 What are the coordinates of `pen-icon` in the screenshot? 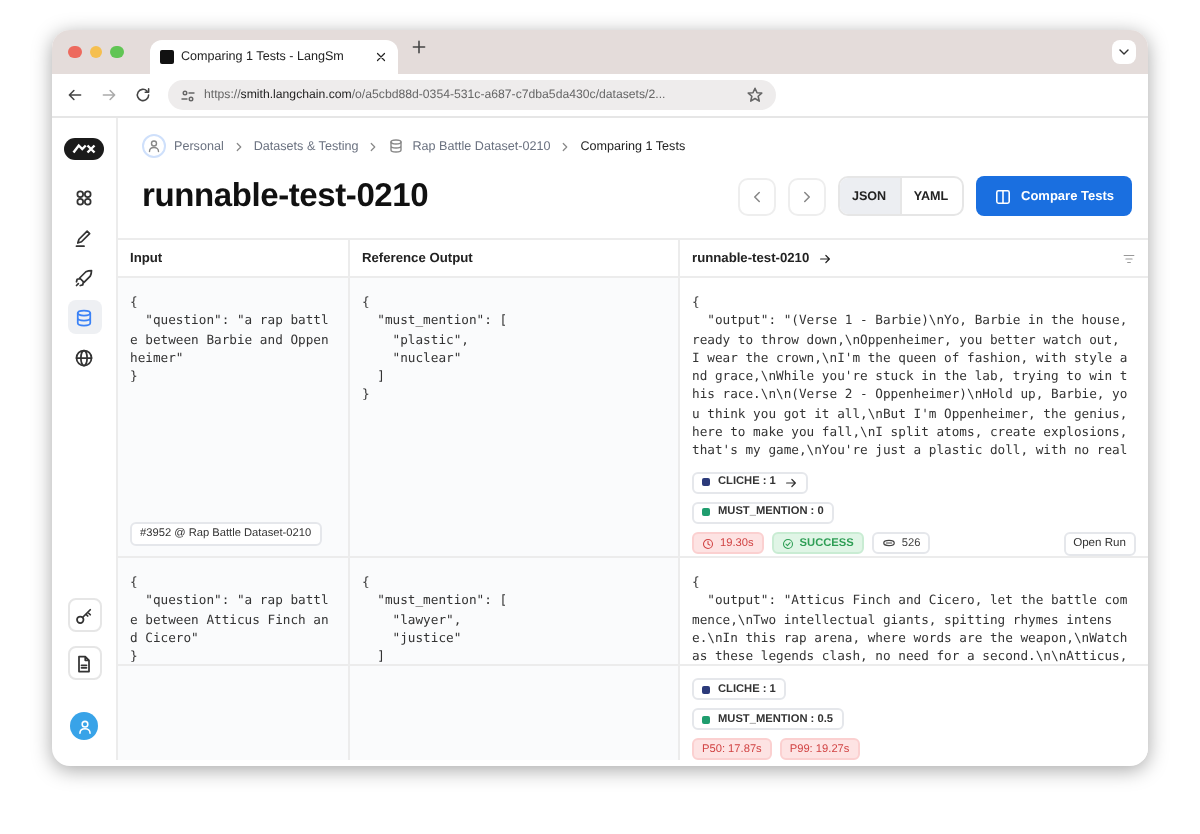 It's located at (84, 237).